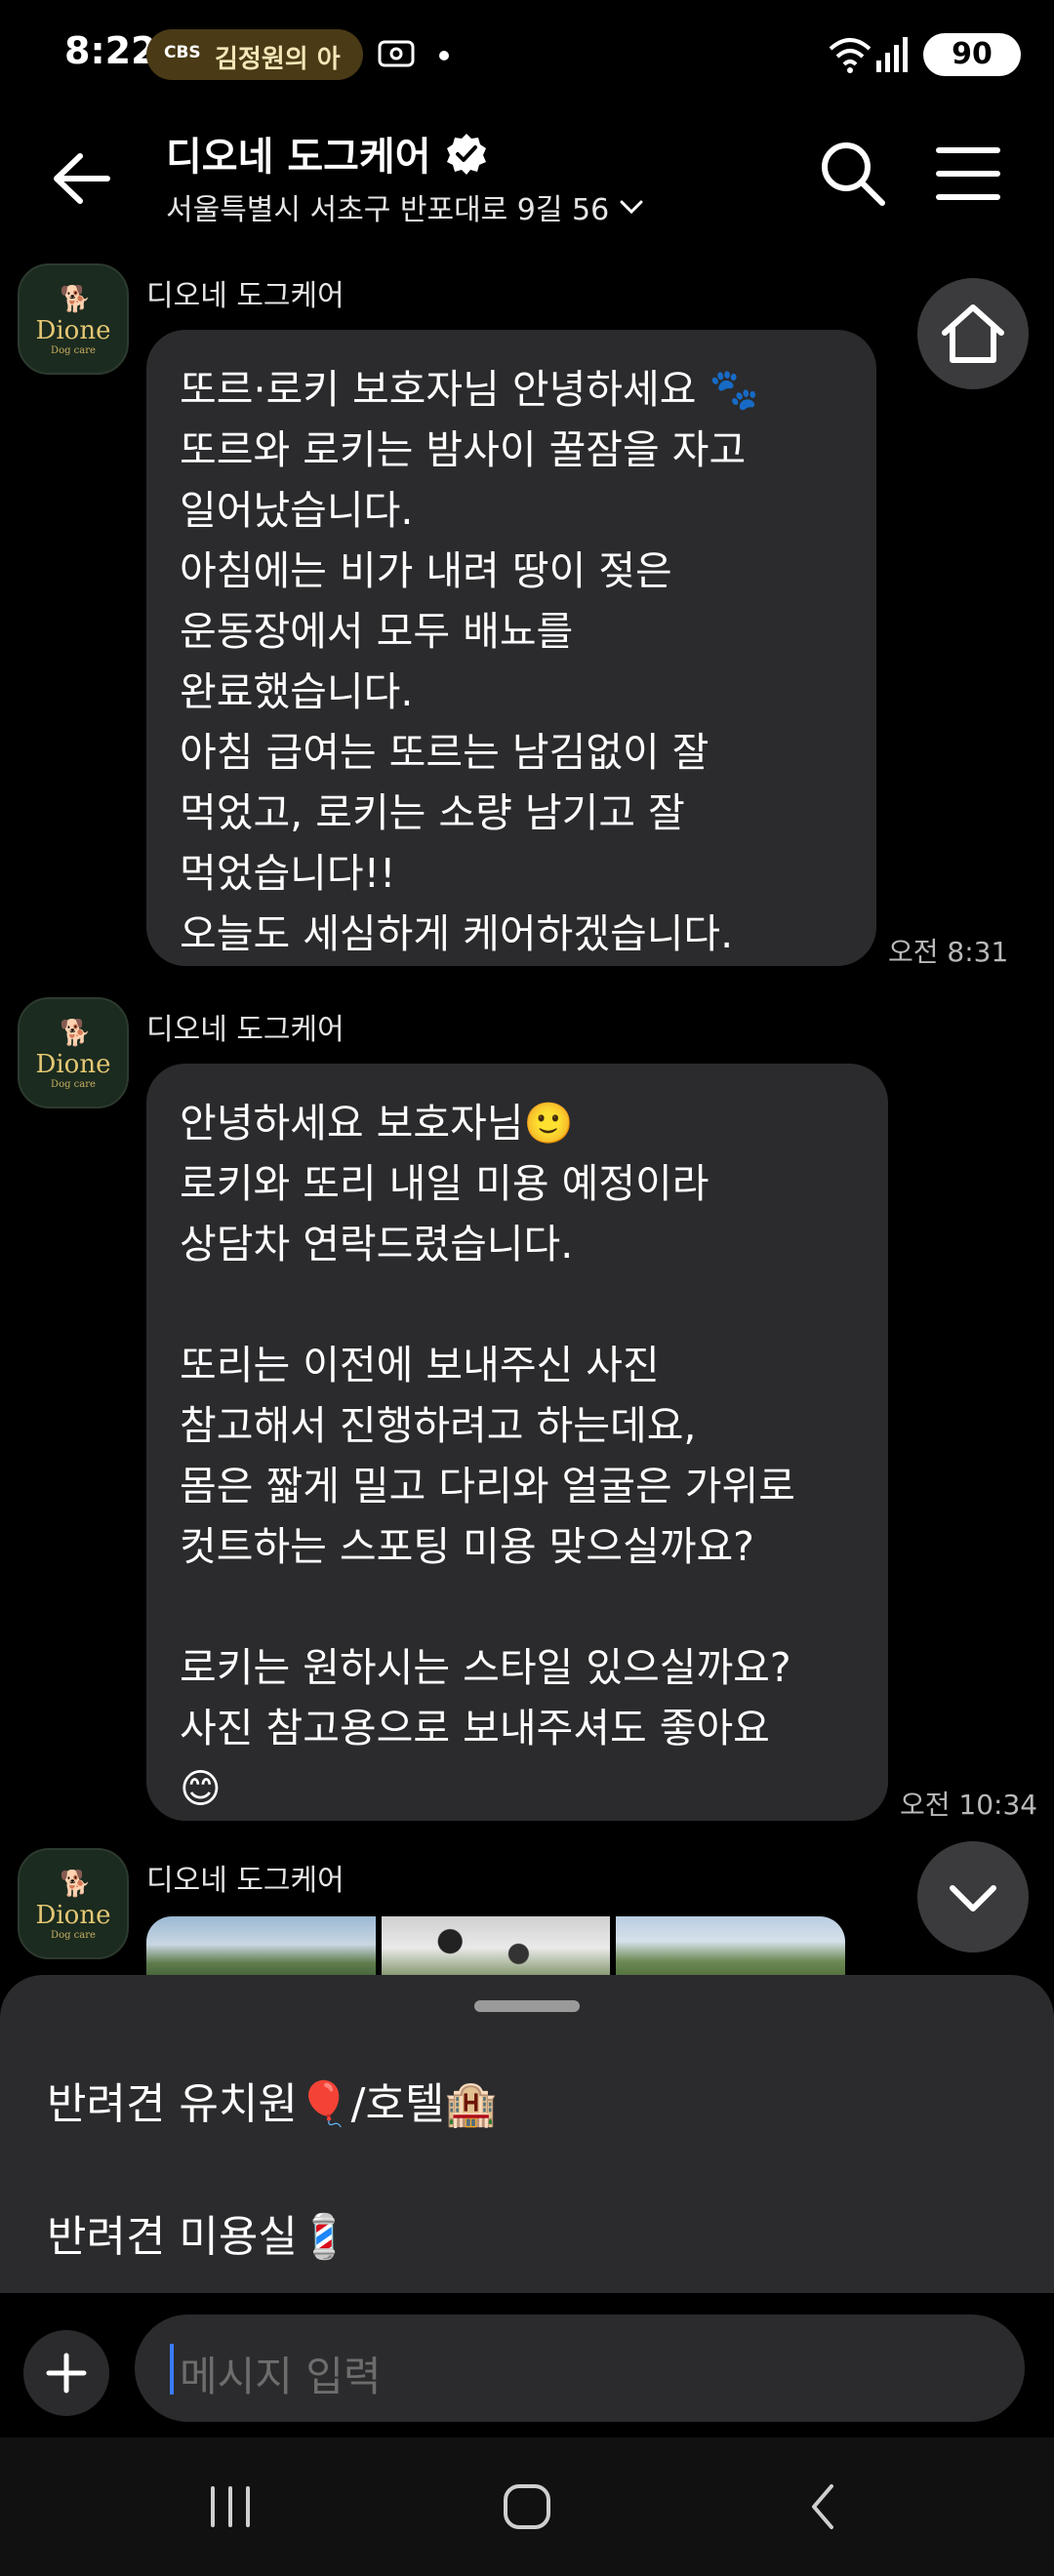 The image size is (1054, 2576). I want to click on text-cursor, so click(172, 2369).